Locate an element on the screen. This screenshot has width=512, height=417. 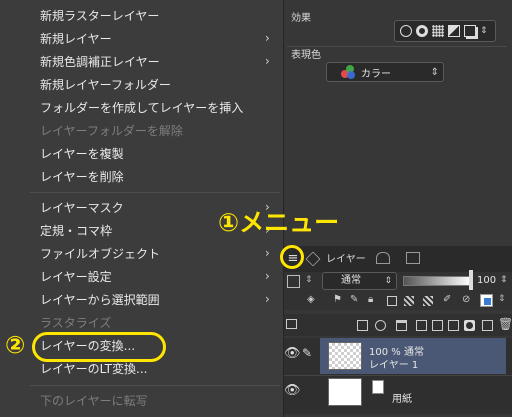
annotation-menu-label: ①メニュー is located at coordinates (279, 222).